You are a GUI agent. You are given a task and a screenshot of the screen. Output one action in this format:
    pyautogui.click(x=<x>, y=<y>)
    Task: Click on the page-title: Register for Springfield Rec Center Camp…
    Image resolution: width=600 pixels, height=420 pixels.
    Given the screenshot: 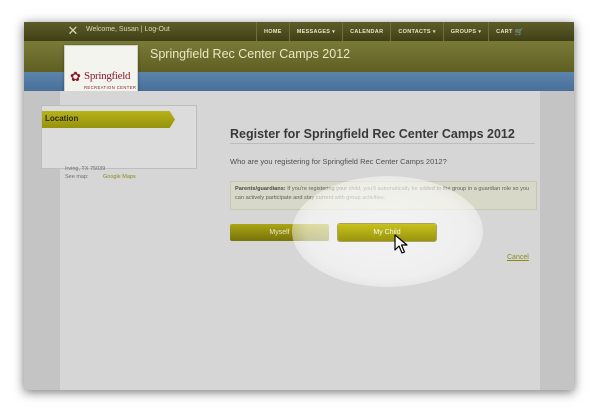 What is the action you would take?
    pyautogui.click(x=372, y=134)
    